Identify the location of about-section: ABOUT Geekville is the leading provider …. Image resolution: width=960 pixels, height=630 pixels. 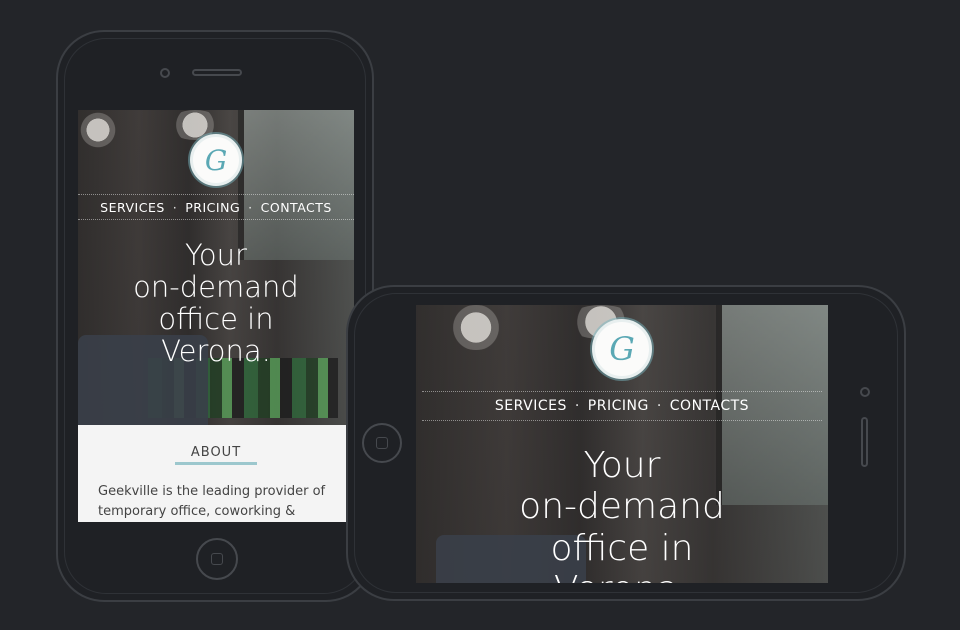
(216, 473).